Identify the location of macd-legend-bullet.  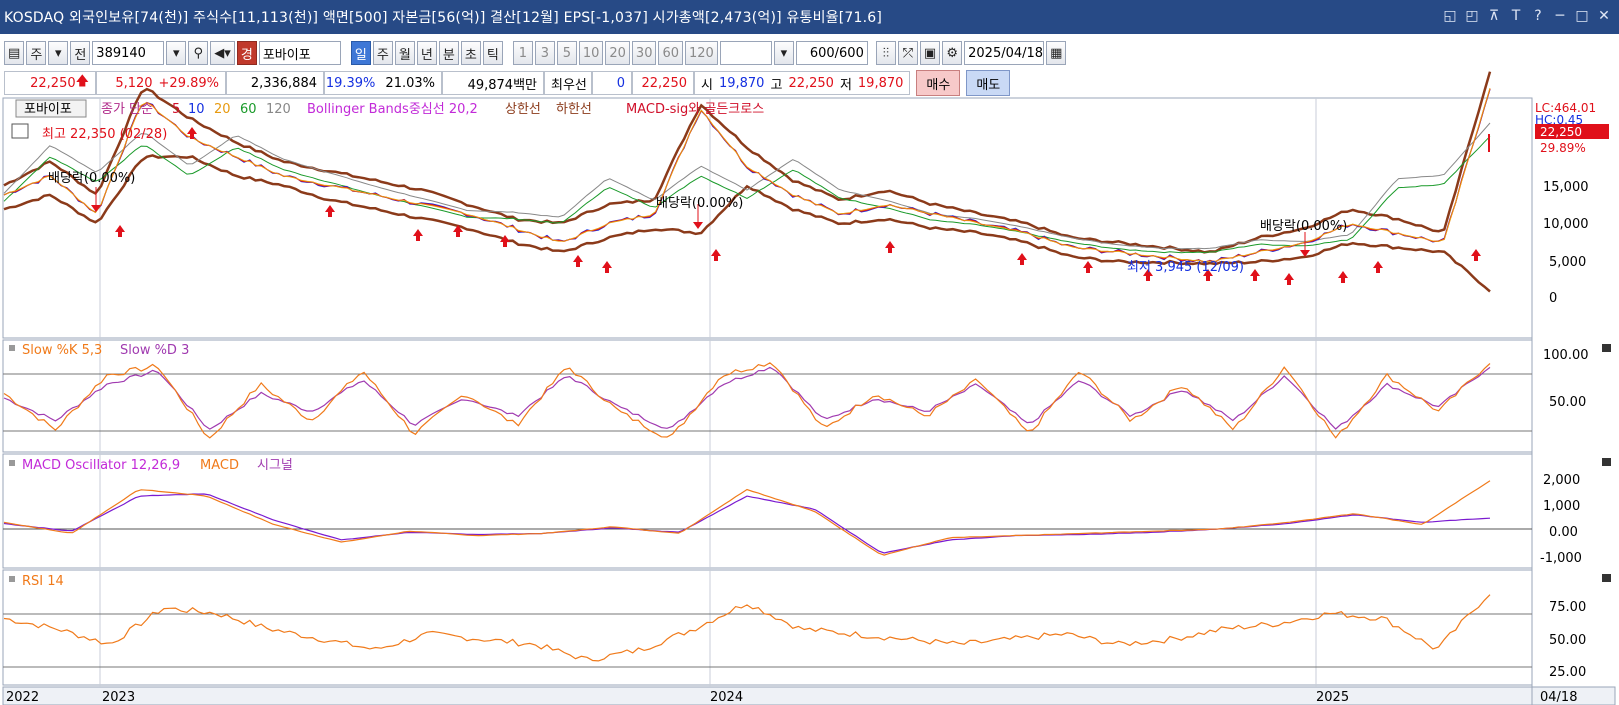
(12, 463).